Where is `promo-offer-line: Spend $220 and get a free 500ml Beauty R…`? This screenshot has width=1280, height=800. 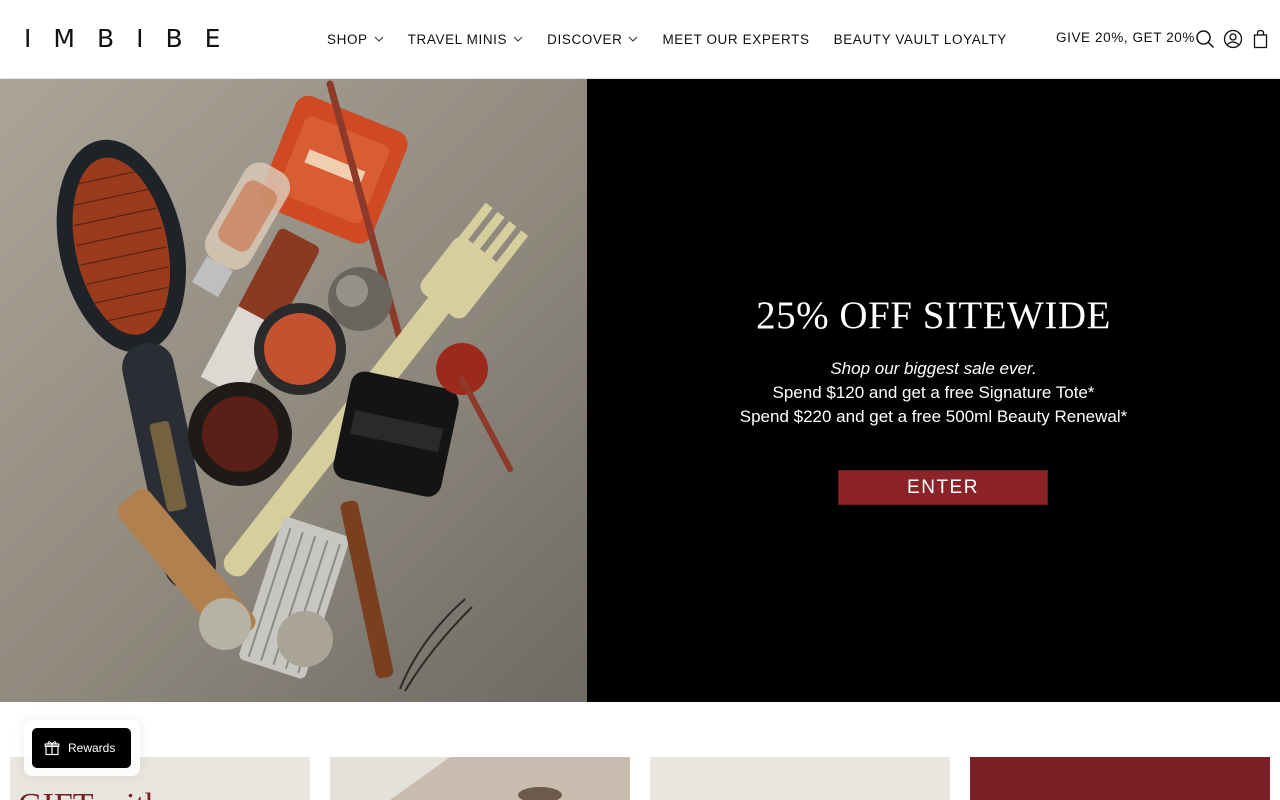 promo-offer-line: Spend $220 and get a free 500ml Beauty R… is located at coordinates (933, 416).